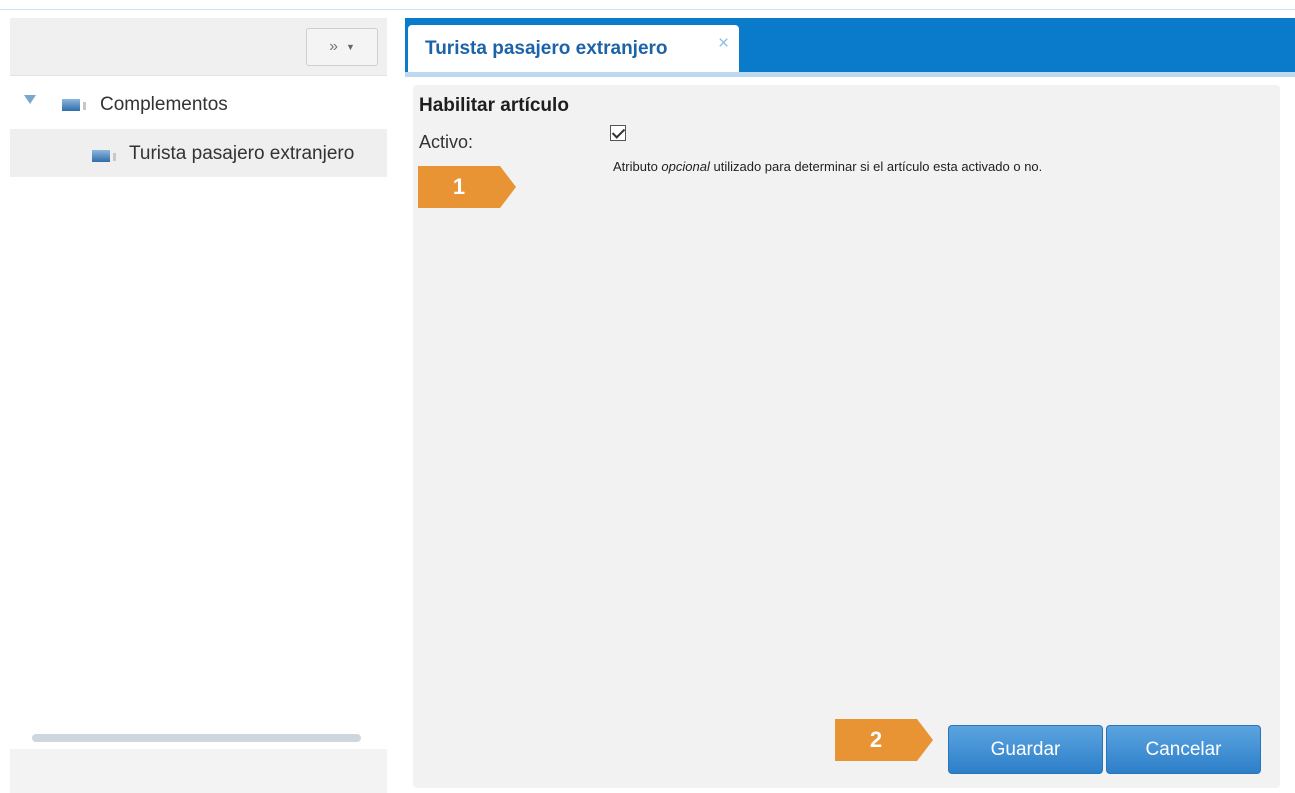 The image size is (1295, 793). Describe the element at coordinates (30, 99) in the screenshot. I see `collapse-triangle-icon` at that location.